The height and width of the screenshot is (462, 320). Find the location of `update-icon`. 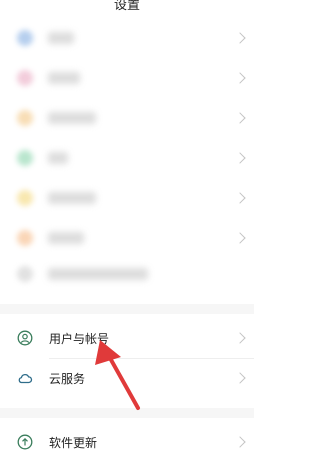

update-icon is located at coordinates (25, 442).